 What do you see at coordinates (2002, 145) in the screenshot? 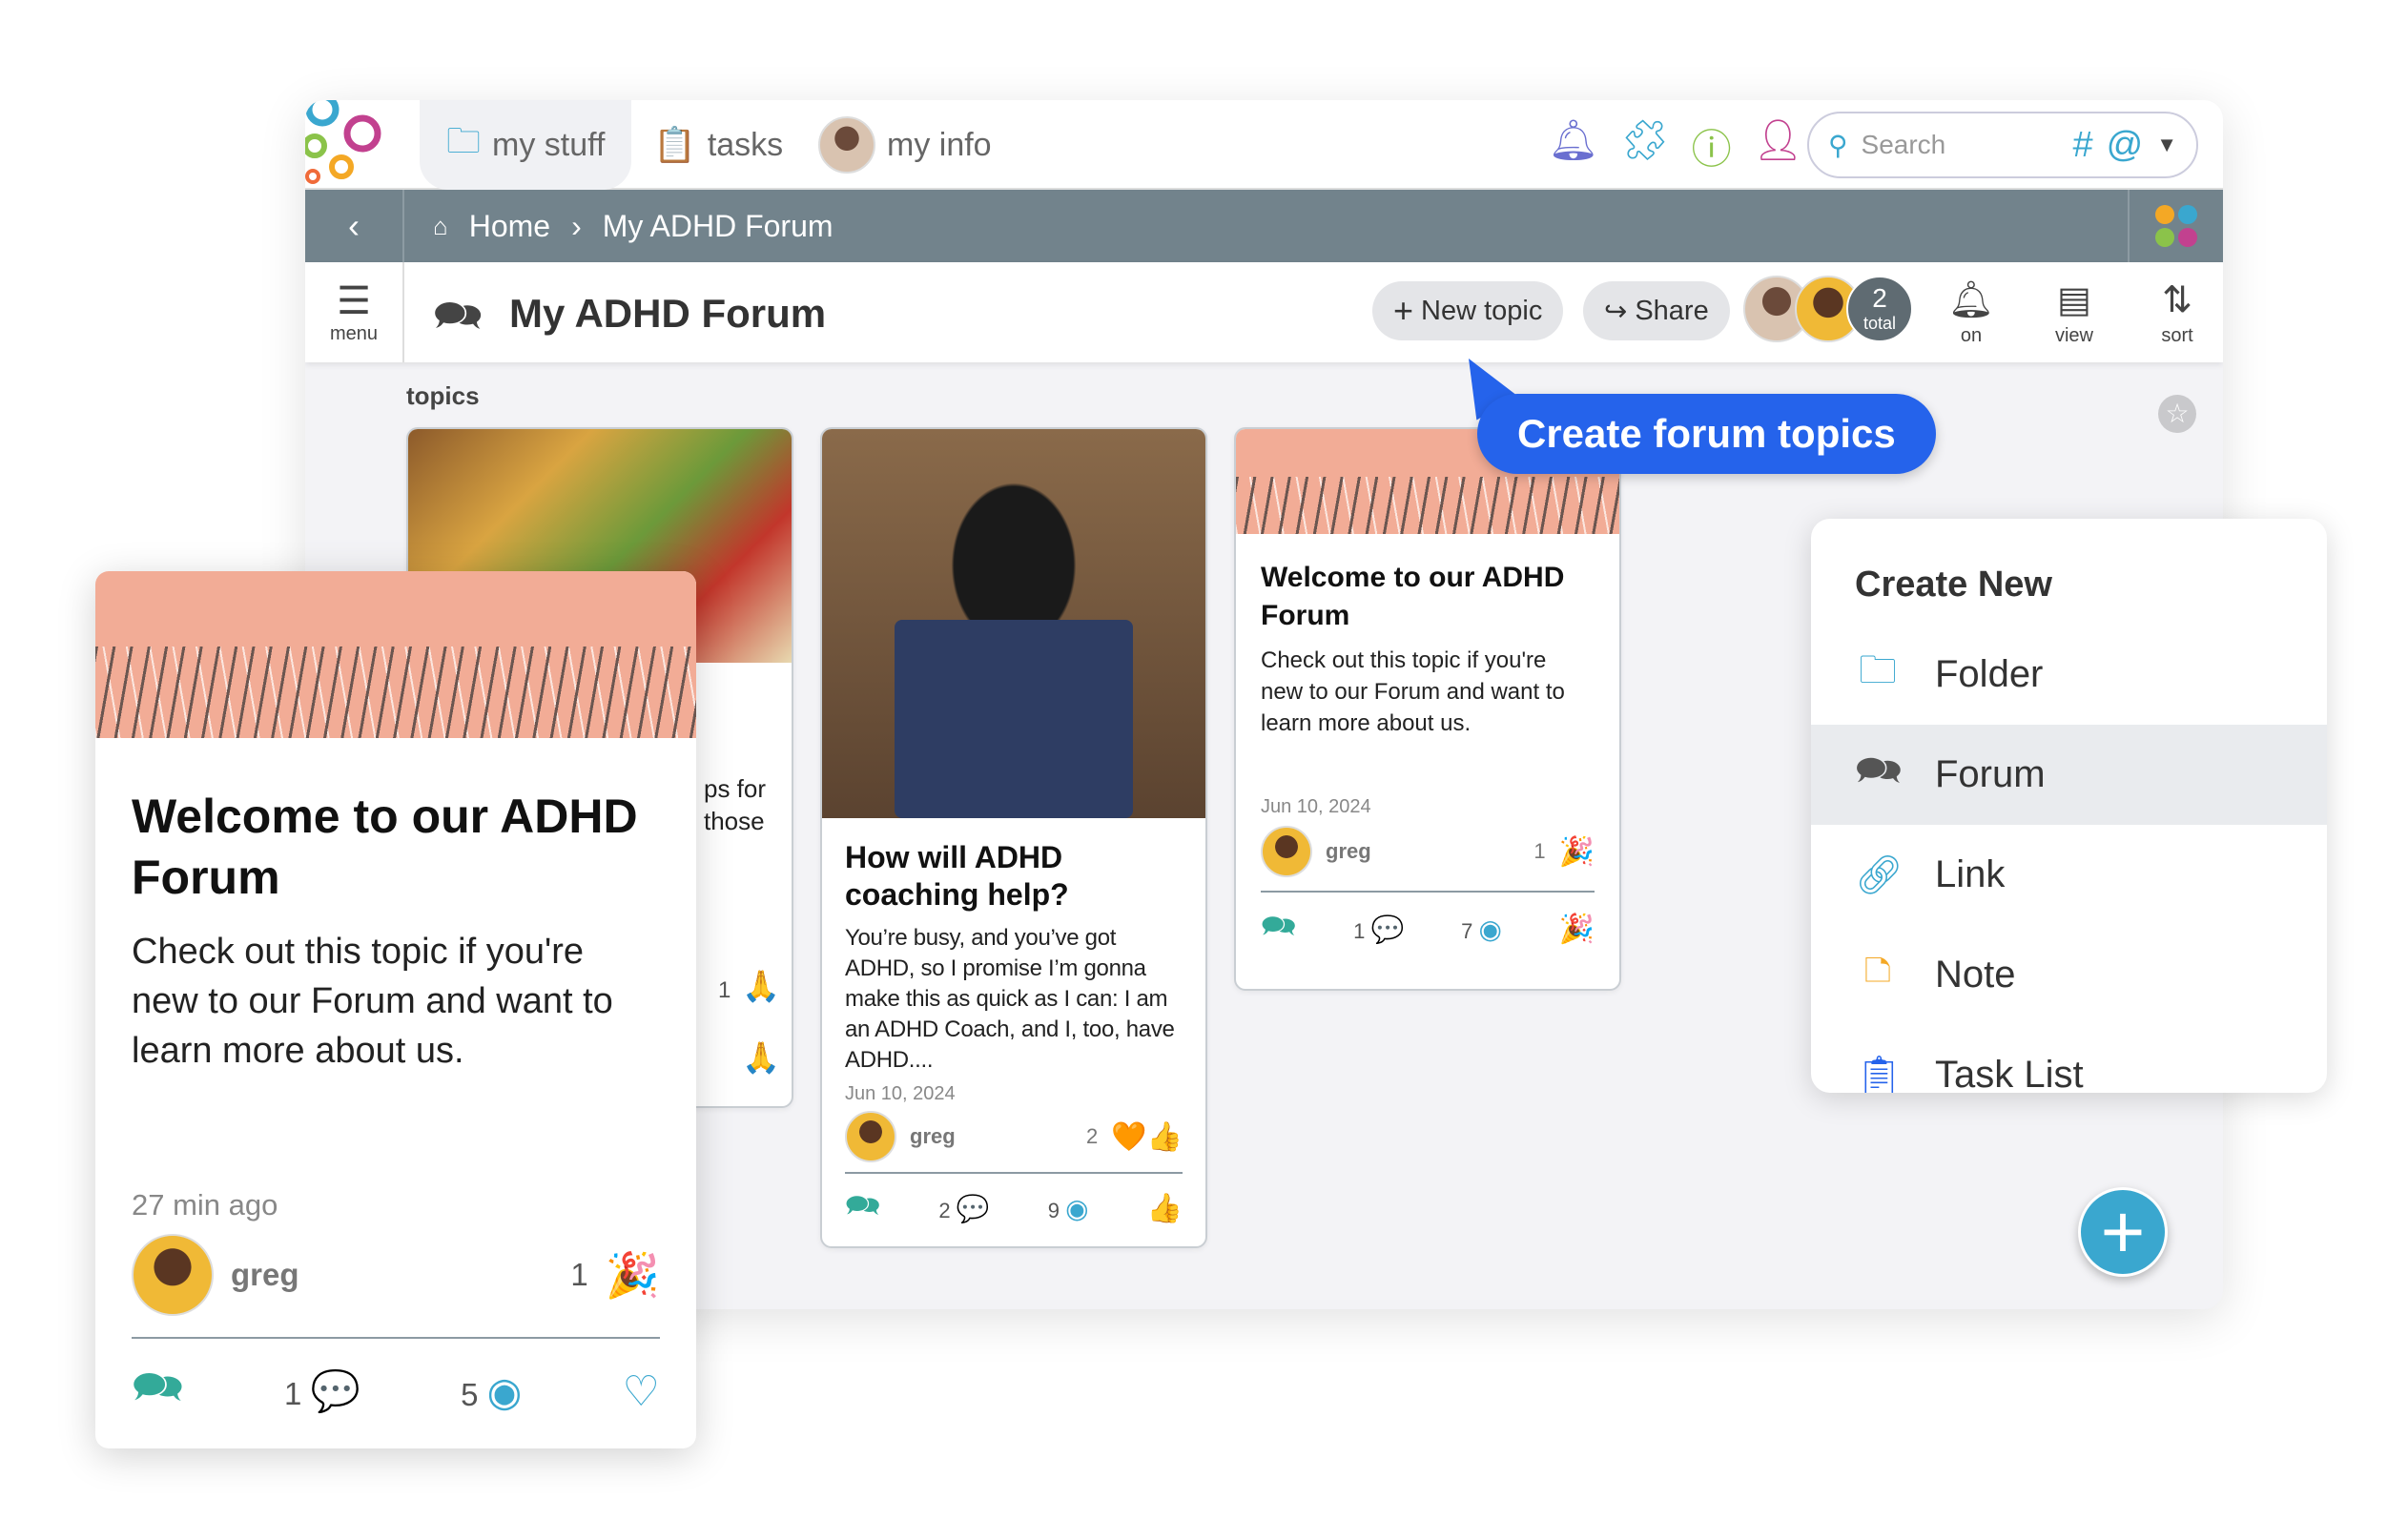
I see `search-input: ⚲ Search # @ ▼` at bounding box center [2002, 145].